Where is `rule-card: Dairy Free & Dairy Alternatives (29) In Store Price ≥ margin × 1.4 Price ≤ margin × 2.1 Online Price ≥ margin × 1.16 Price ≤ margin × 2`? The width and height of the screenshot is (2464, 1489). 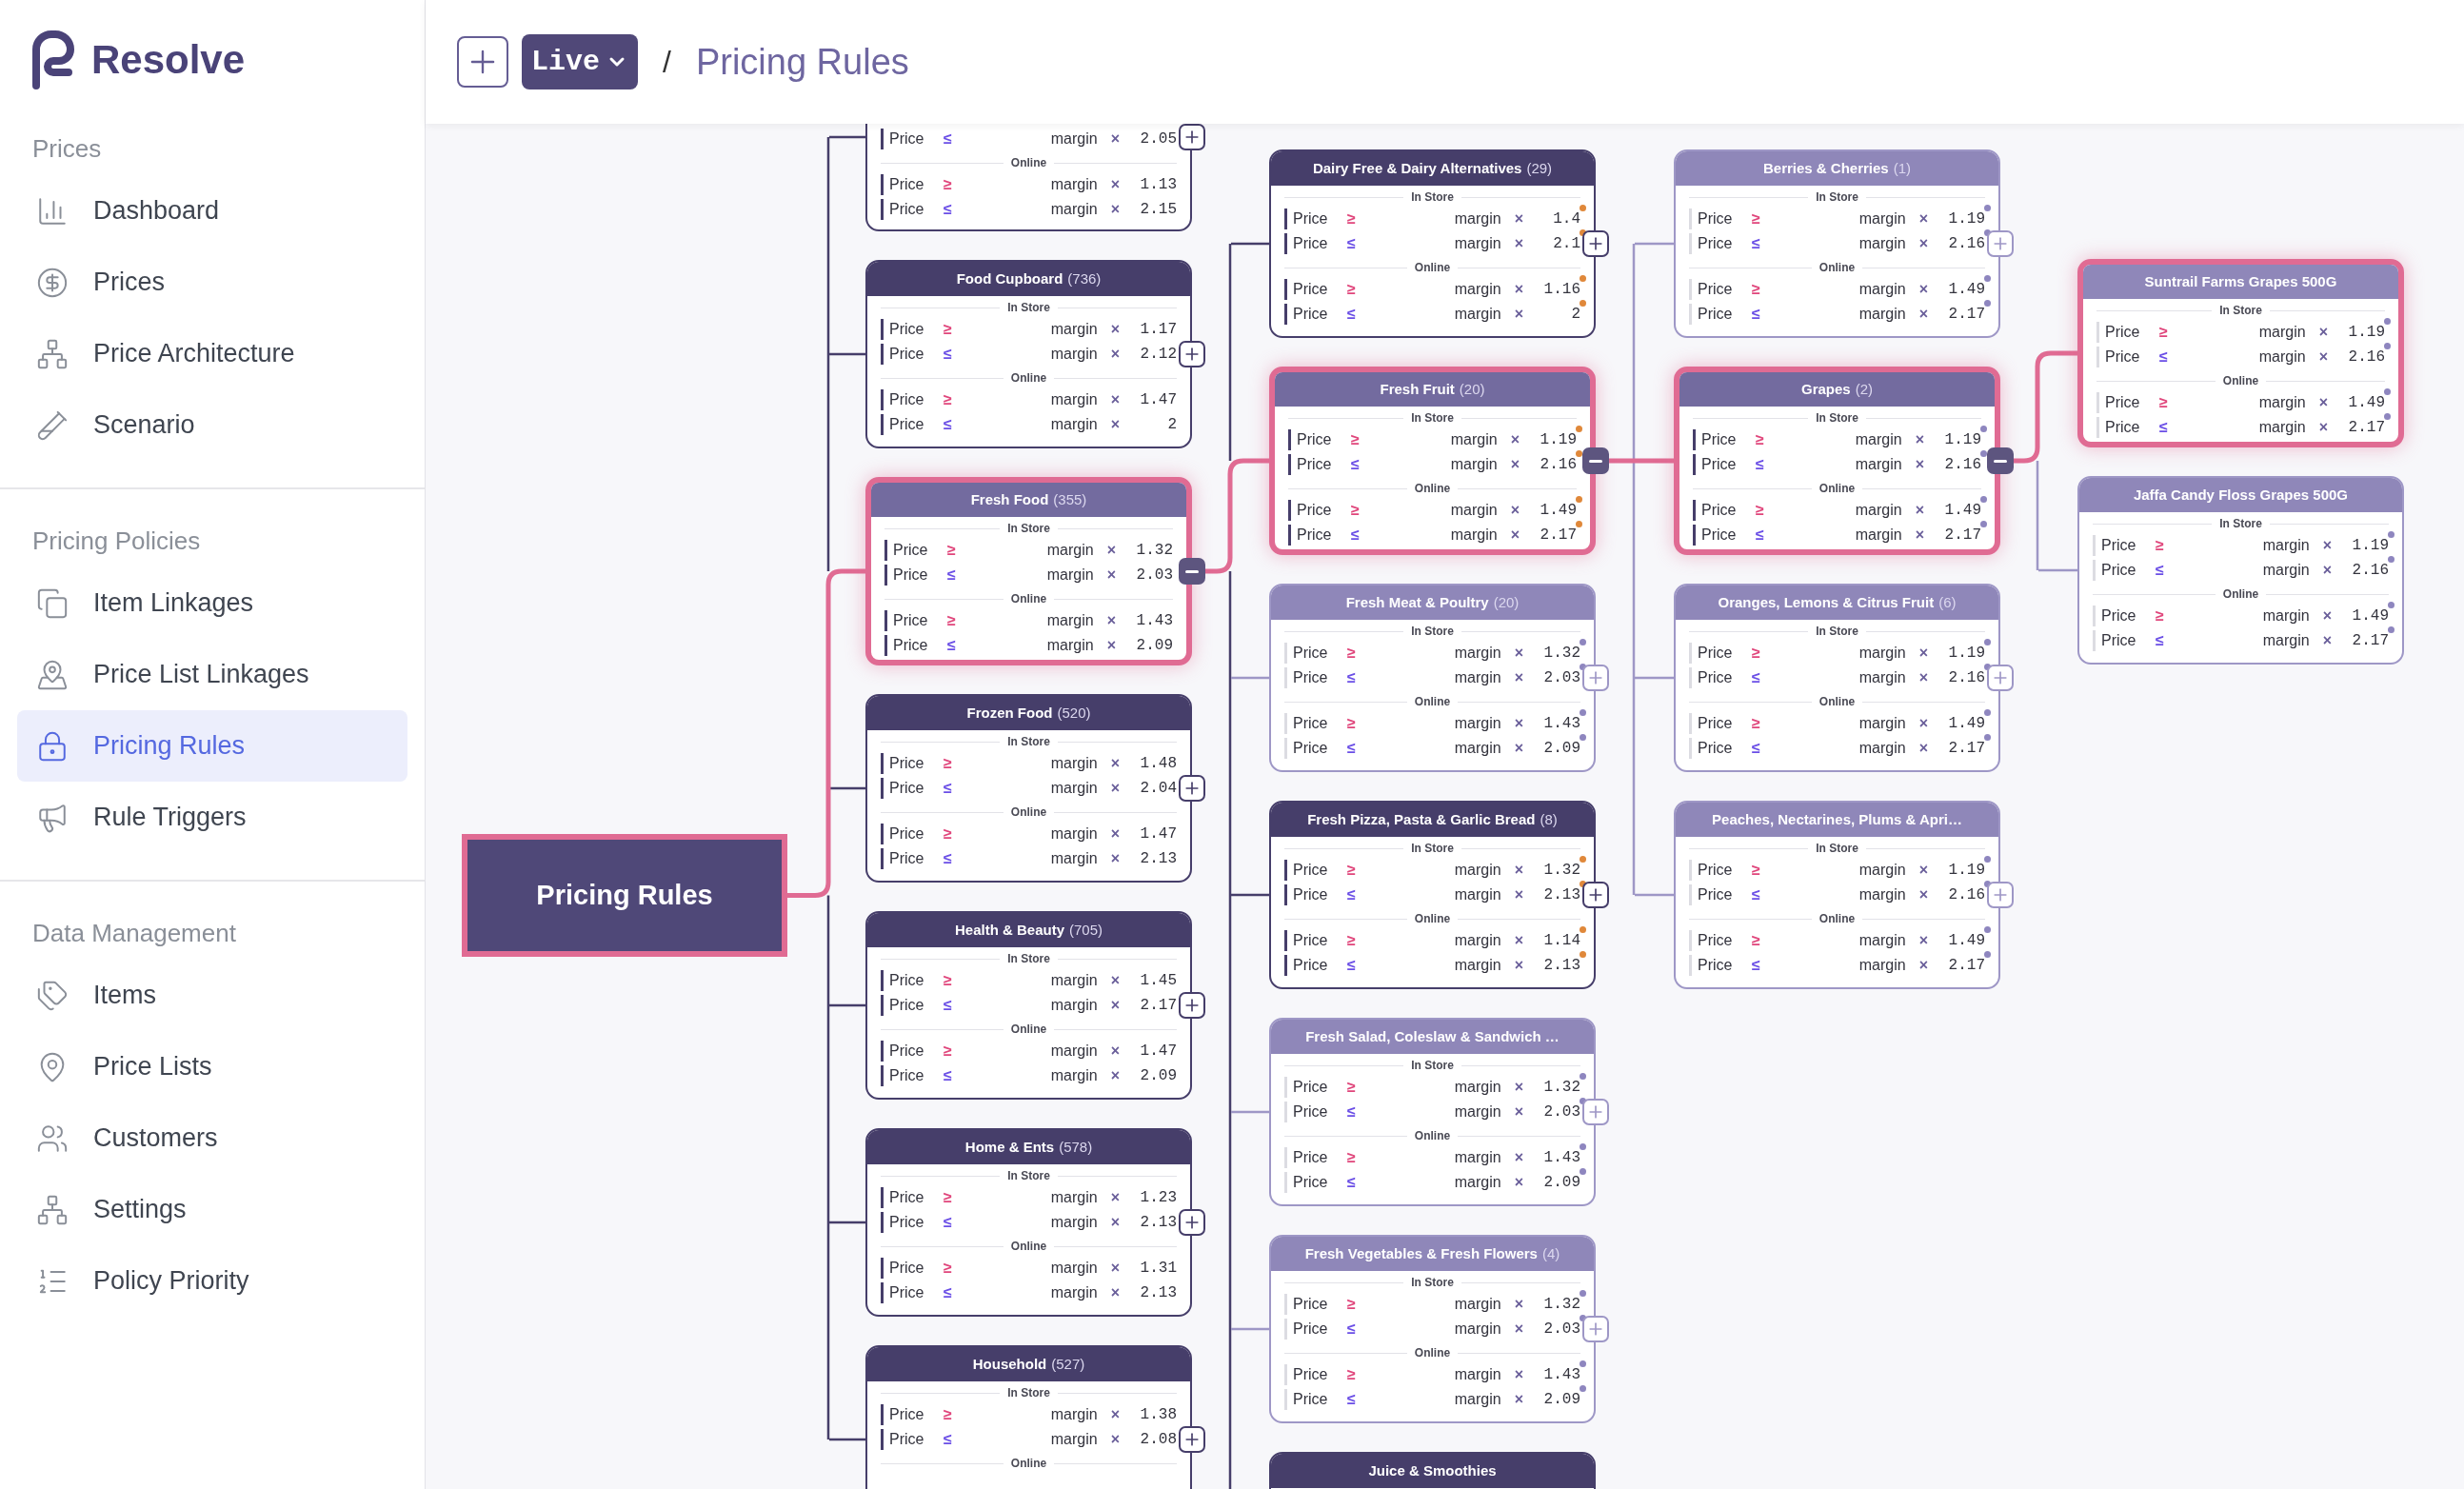 rule-card: Dairy Free & Dairy Alternatives (29) In Store Price ≥ margin × 1.4 Price ≤ margin × 2.1 Online Price ≥ margin × 1.16 Price ≤ margin × 2 is located at coordinates (1432, 243).